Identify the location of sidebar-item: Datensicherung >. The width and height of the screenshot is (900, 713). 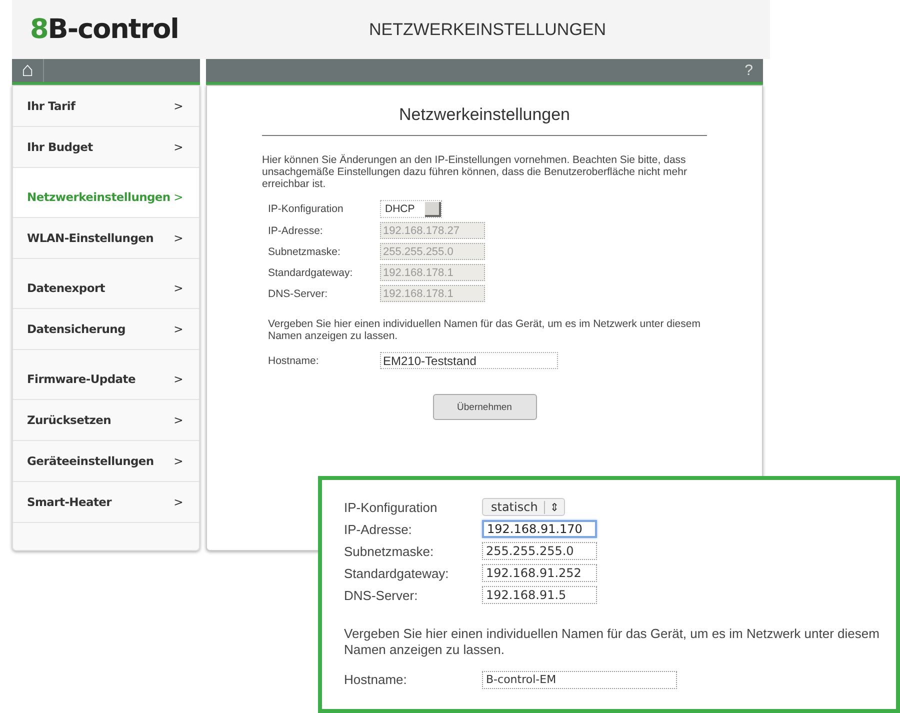
(106, 329).